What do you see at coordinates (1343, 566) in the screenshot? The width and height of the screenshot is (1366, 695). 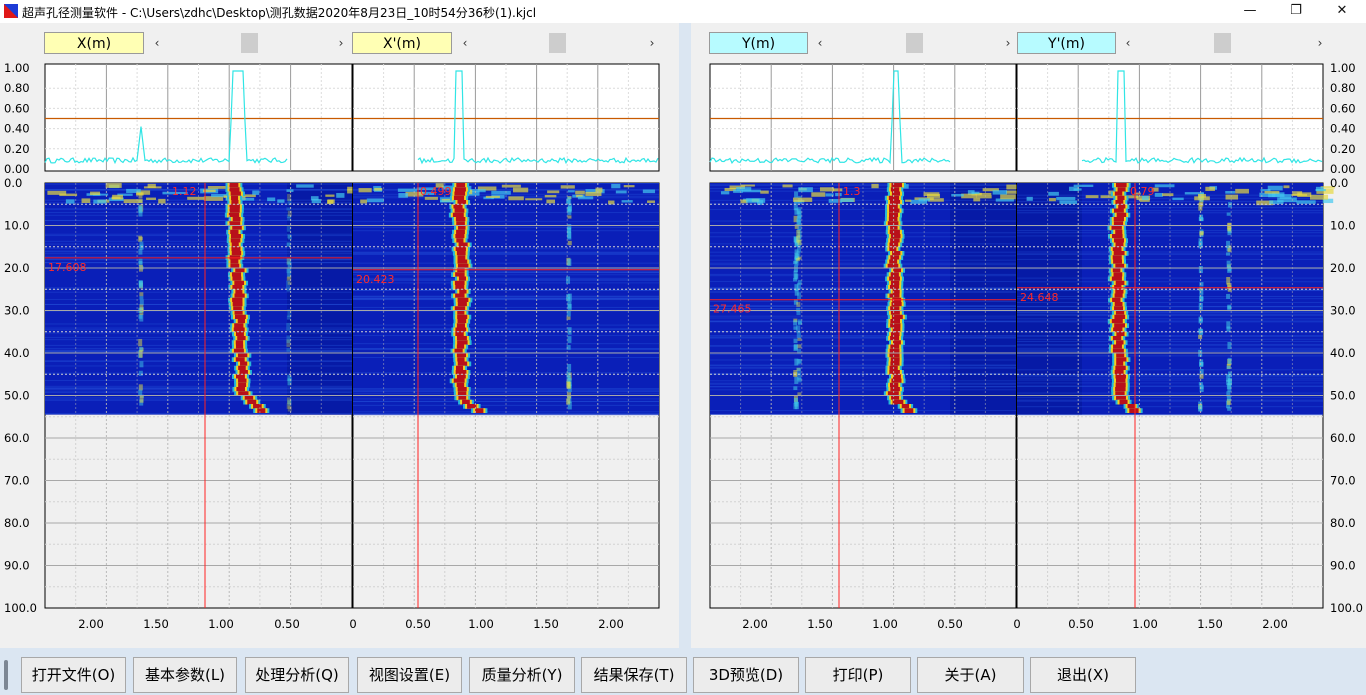 I see `depth-tick-label: 90.0` at bounding box center [1343, 566].